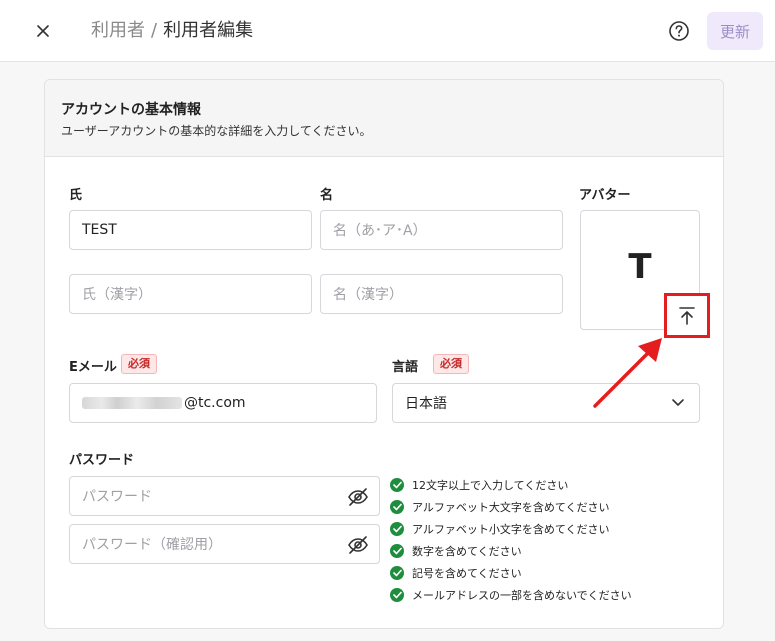  I want to click on email-required-badge: 必須, so click(139, 364).